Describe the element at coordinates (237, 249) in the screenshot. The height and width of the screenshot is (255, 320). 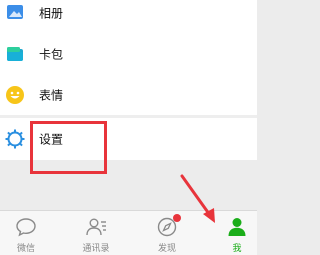
I see `tab-label: 我` at that location.